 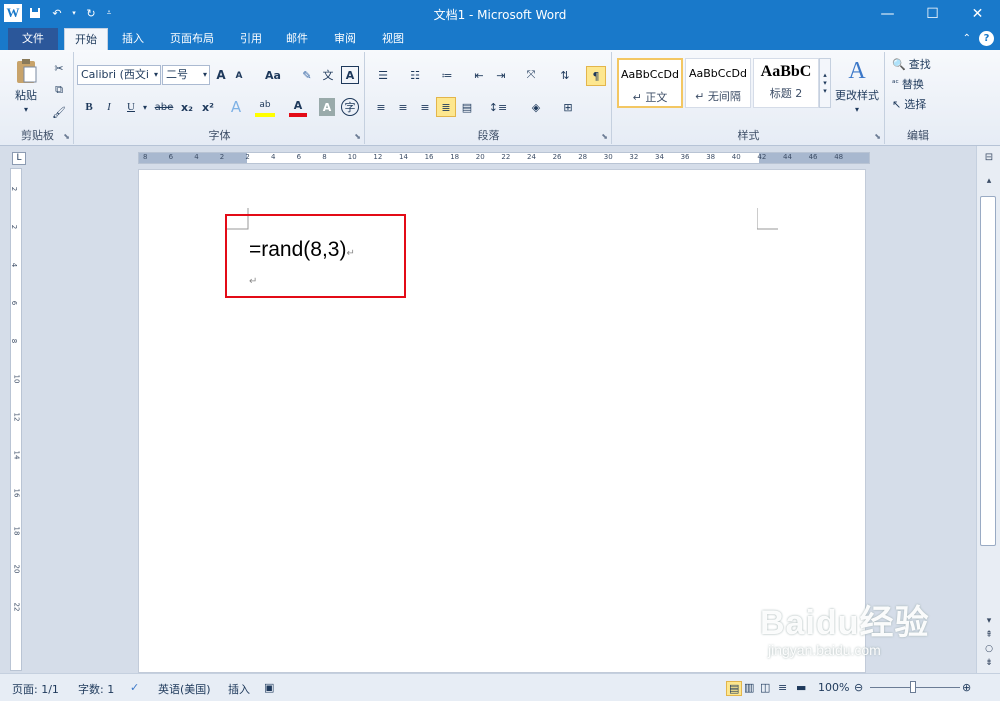 What do you see at coordinates (801, 687) in the screenshot?
I see `draft-icon: ▬` at bounding box center [801, 687].